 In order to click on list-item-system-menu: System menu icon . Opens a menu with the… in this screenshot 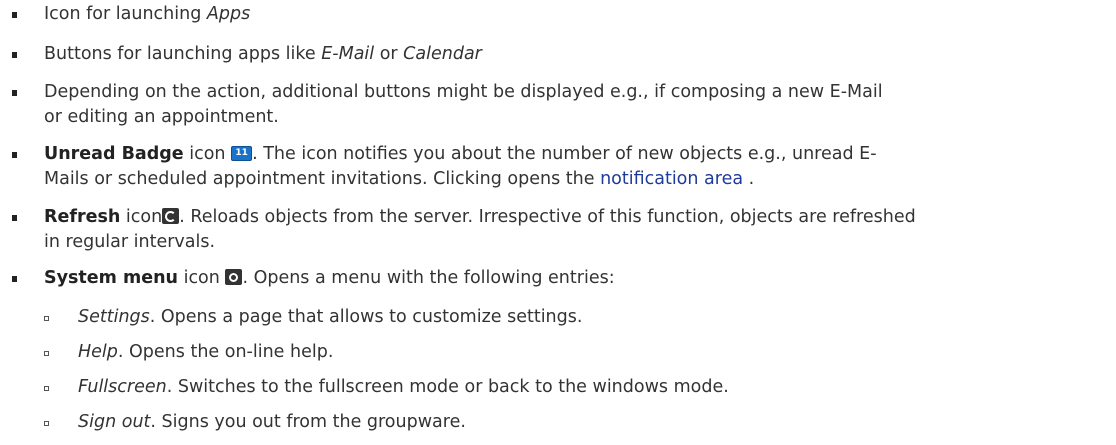, I will do `click(558, 280)`.